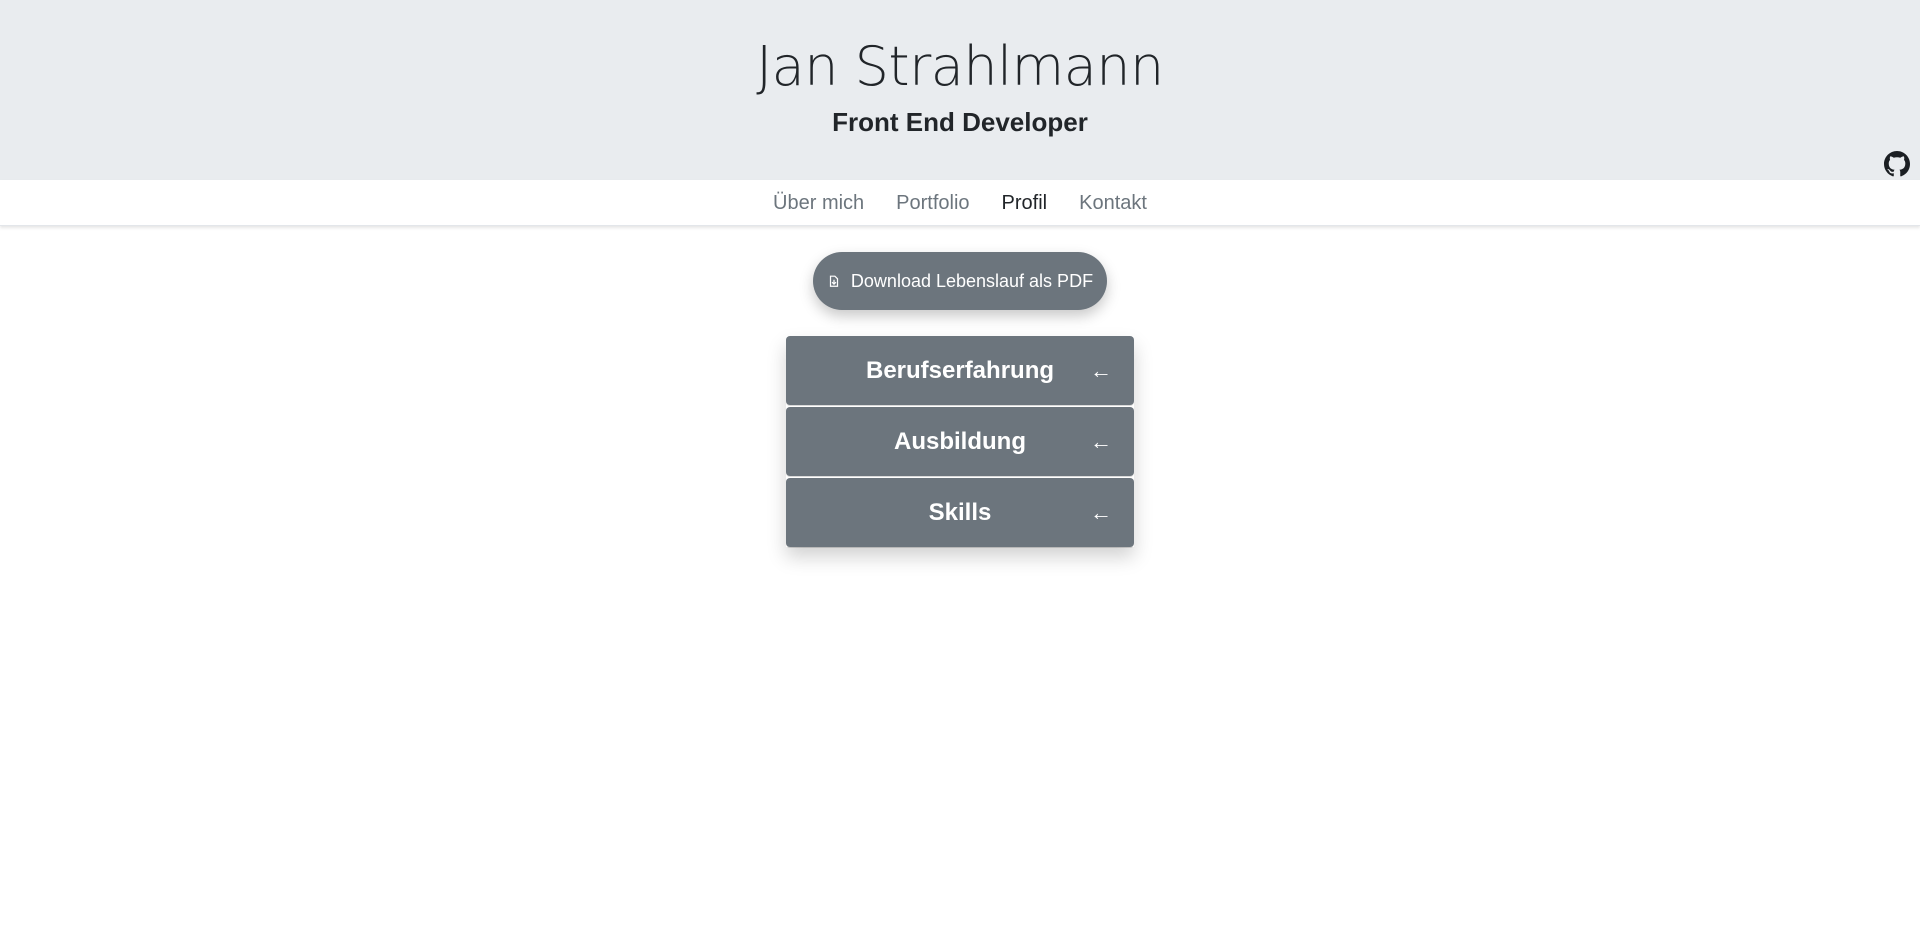 This screenshot has width=1920, height=943. I want to click on accordion-item-skills: Skills ←, so click(960, 512).